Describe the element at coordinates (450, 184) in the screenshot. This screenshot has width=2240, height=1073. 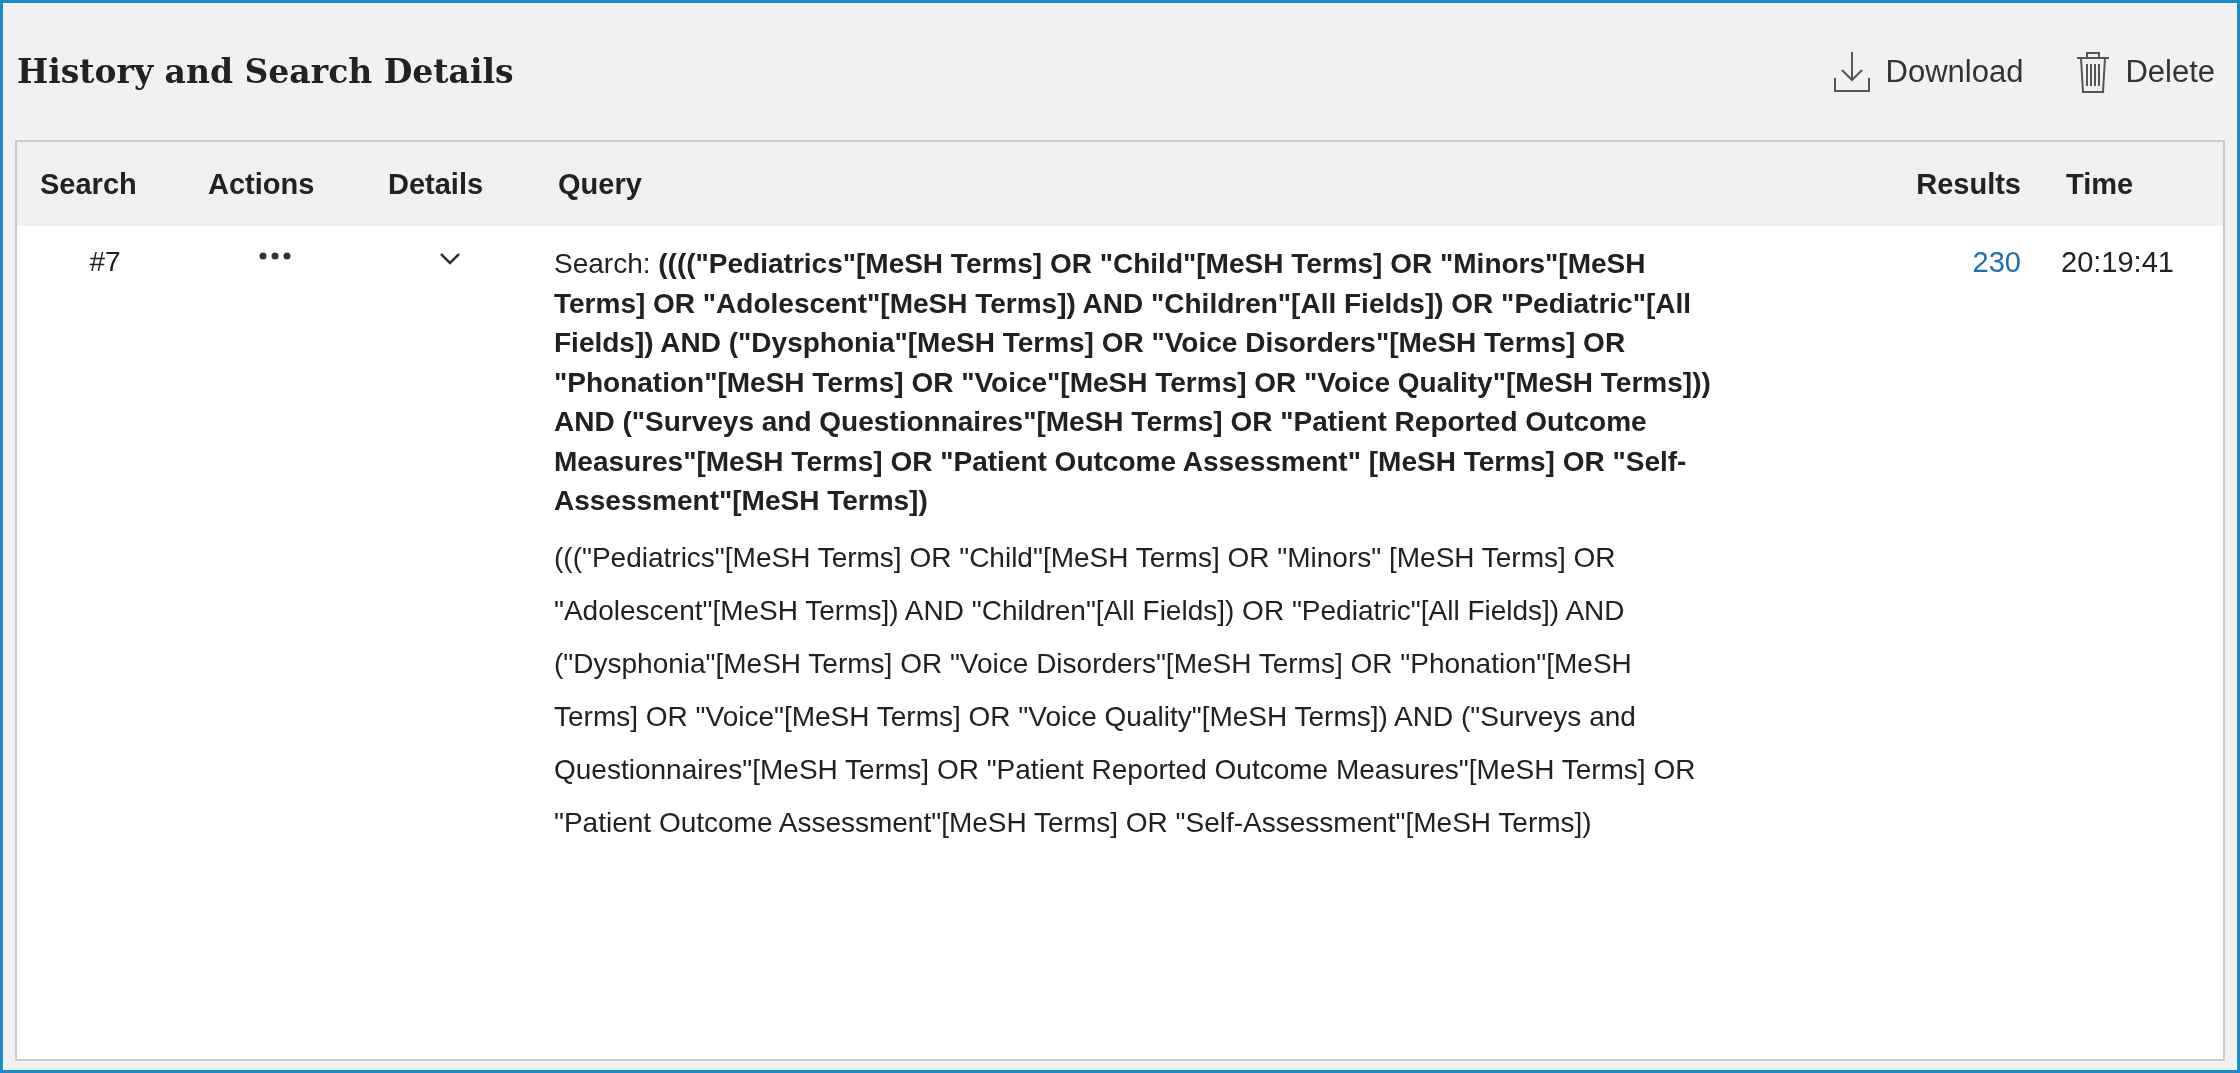
I see `column-header: Details` at that location.